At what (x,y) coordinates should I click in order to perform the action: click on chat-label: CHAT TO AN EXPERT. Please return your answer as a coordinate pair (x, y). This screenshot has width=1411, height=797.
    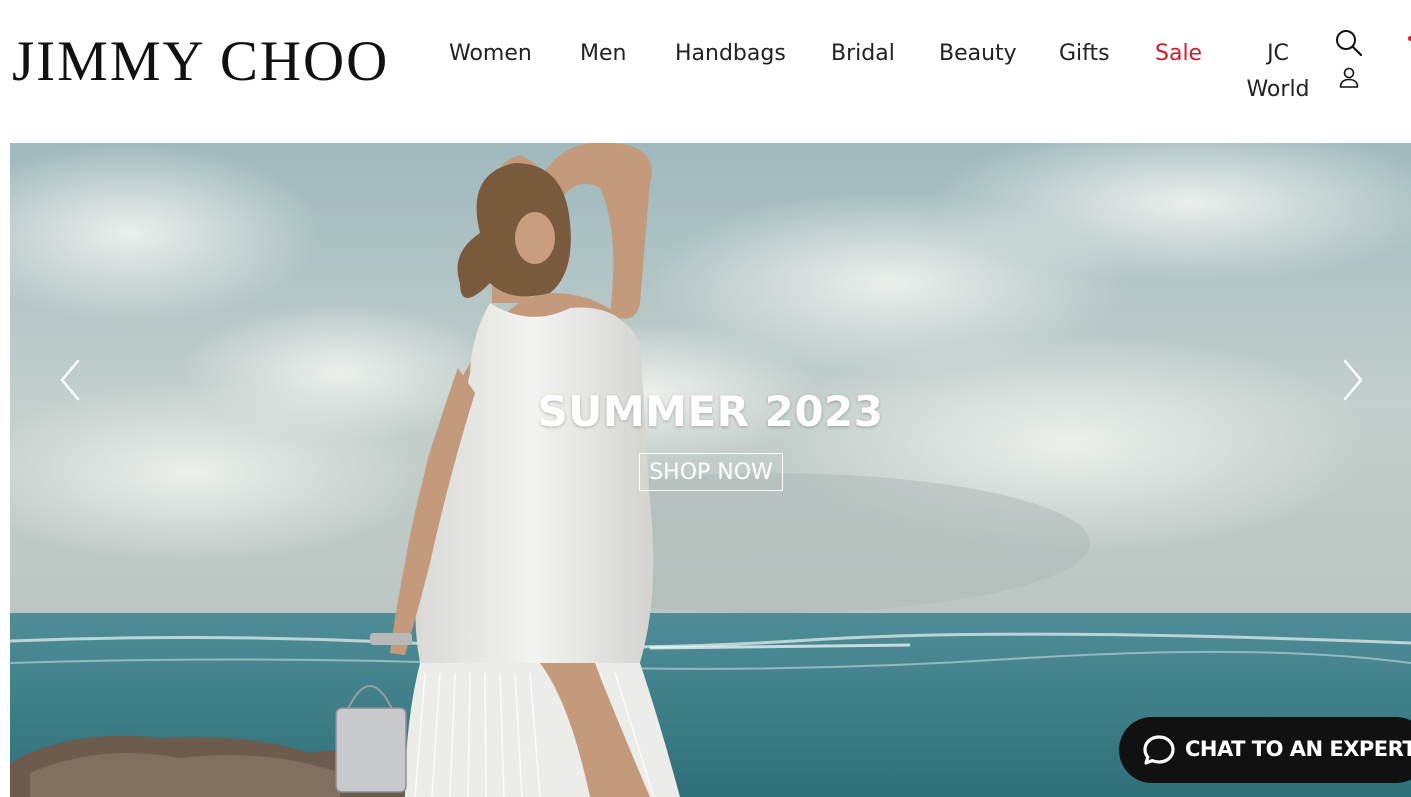
    Looking at the image, I should click on (1298, 749).